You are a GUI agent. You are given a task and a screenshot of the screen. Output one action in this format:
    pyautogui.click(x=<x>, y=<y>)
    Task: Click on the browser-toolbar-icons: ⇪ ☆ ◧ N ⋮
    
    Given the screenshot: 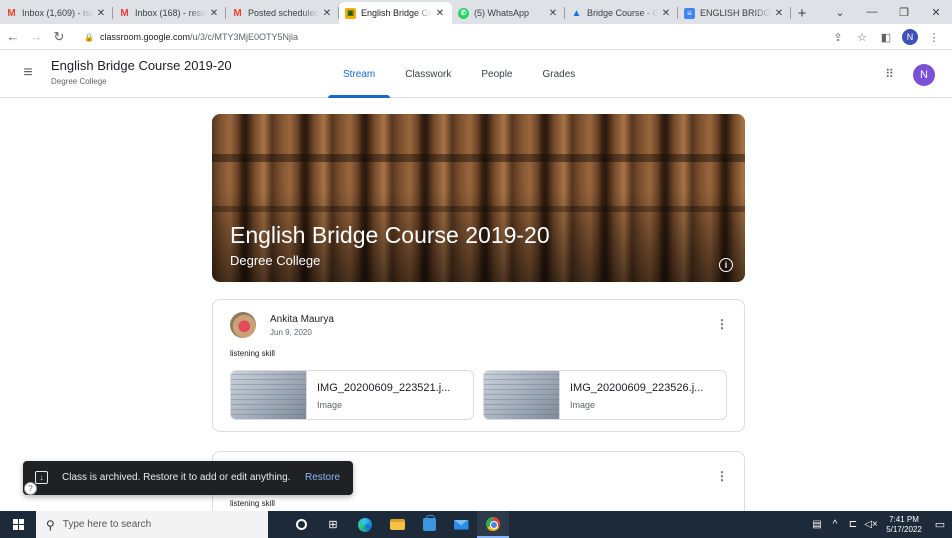 What is the action you would take?
    pyautogui.click(x=886, y=37)
    